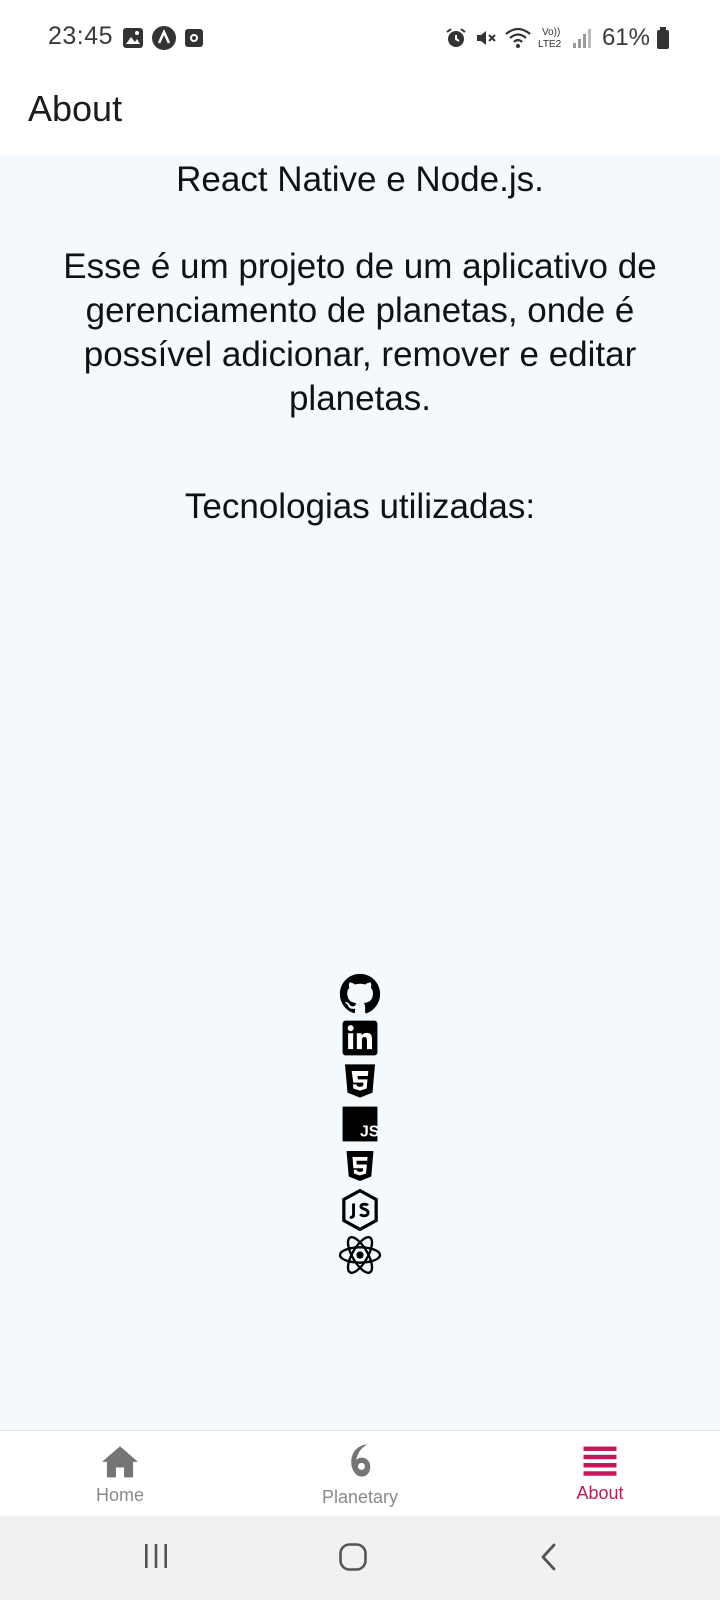 This screenshot has width=720, height=1600. I want to click on javascript-label: JS, so click(369, 1132).